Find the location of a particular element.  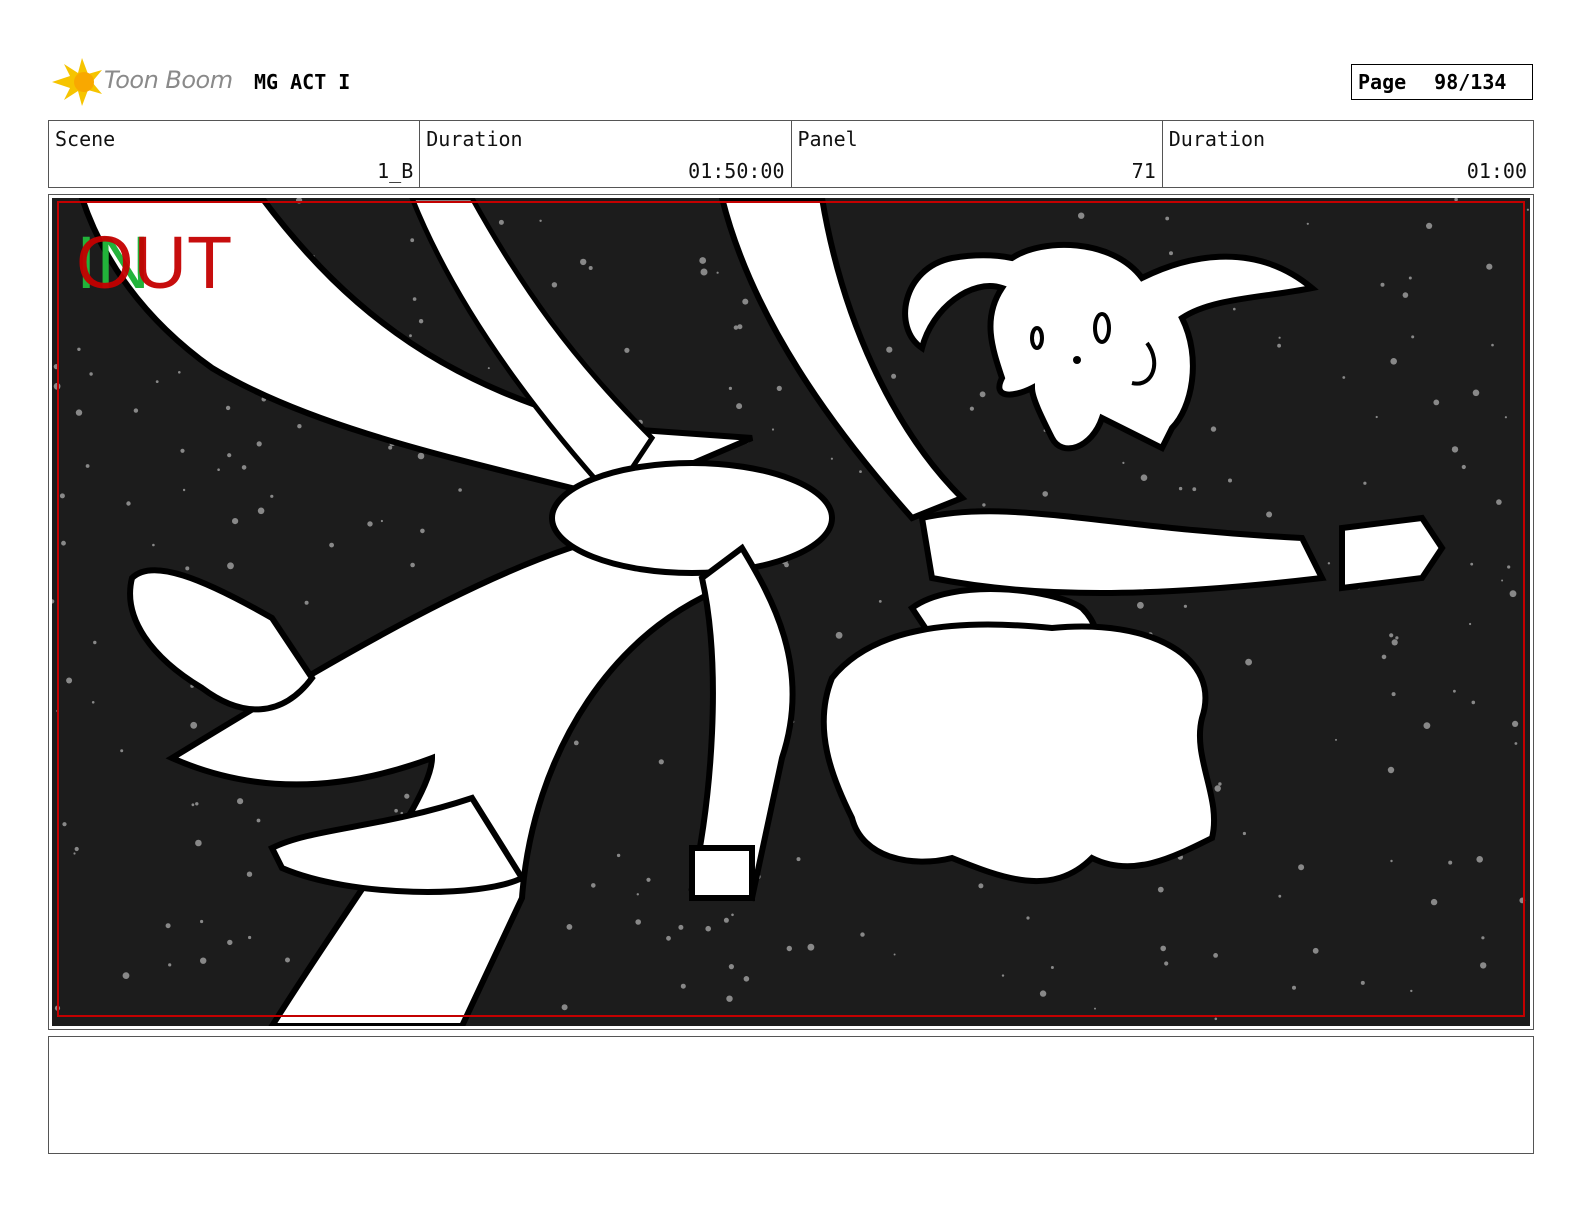

out-marker: OUT is located at coordinates (154, 260).